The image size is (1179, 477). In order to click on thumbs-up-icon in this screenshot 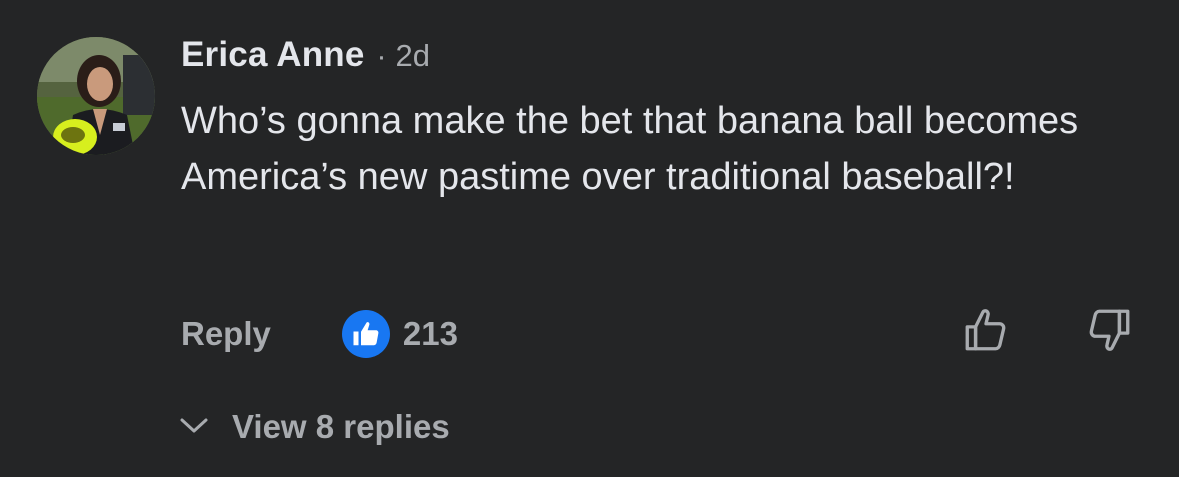, I will do `click(365, 334)`.